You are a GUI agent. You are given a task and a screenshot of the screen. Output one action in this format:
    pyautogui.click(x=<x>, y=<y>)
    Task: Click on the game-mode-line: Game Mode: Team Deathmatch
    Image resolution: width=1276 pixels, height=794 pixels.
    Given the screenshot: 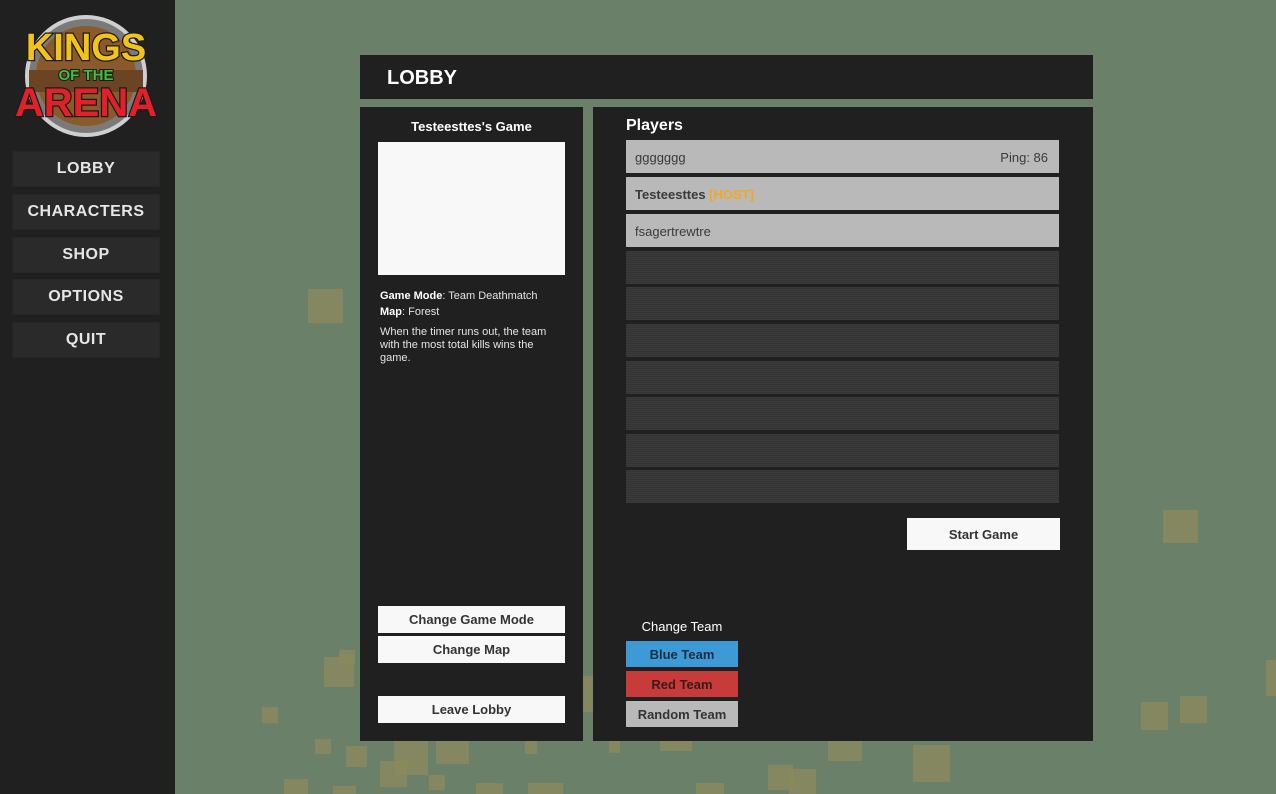 What is the action you would take?
    pyautogui.click(x=470, y=296)
    